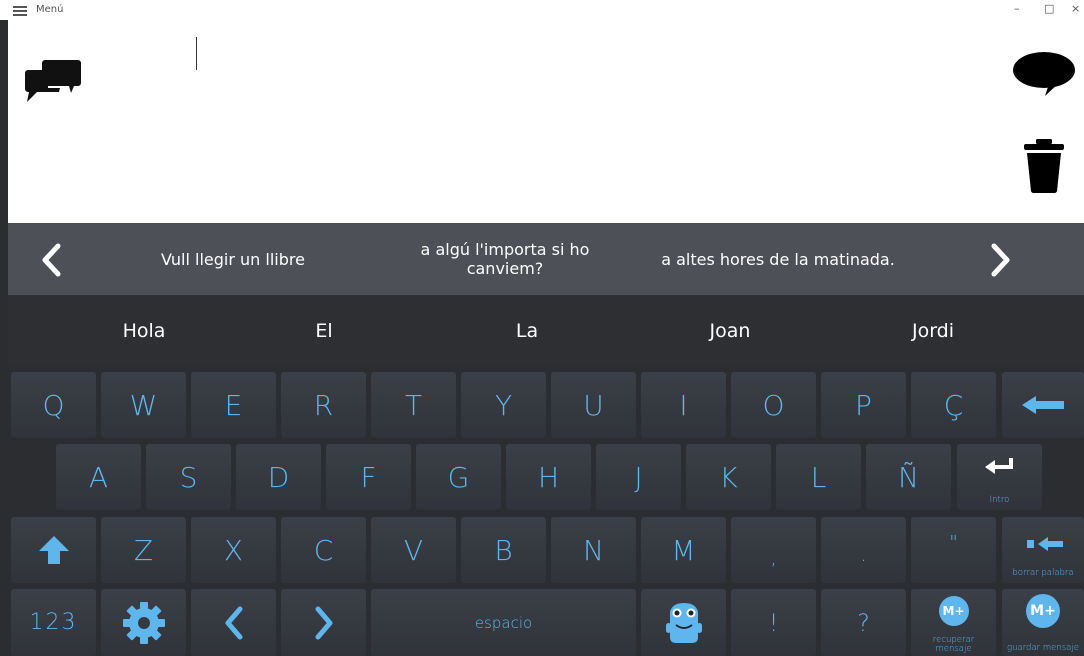  What do you see at coordinates (49, 9) in the screenshot?
I see `menu-label: Menú` at bounding box center [49, 9].